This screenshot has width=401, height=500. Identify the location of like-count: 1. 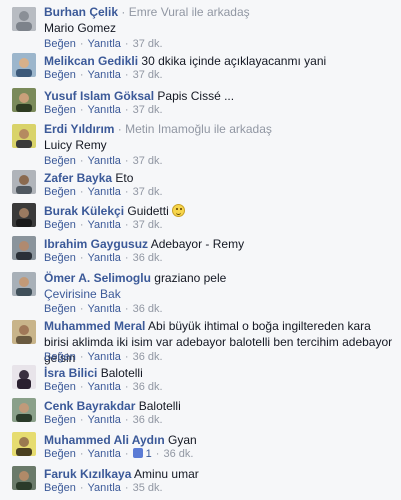
(149, 454).